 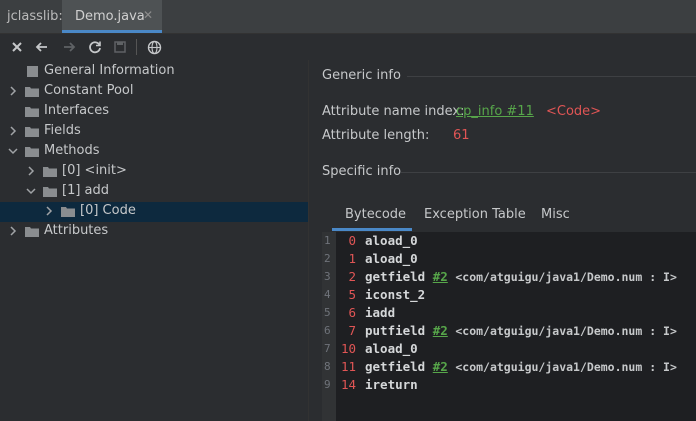 I want to click on tab-jclasslib: jclasslib:, so click(x=35, y=16).